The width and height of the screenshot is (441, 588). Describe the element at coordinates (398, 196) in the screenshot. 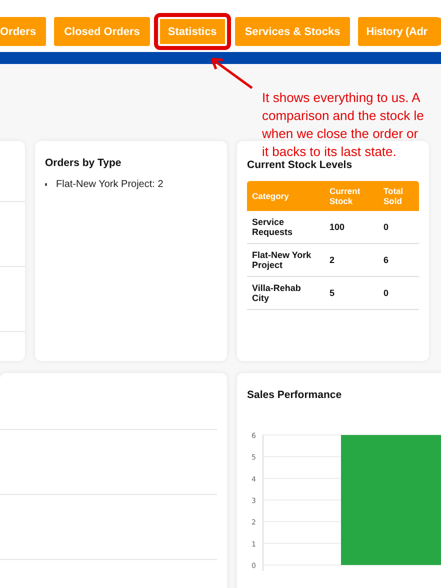

I see `column-header: Total Sold` at that location.